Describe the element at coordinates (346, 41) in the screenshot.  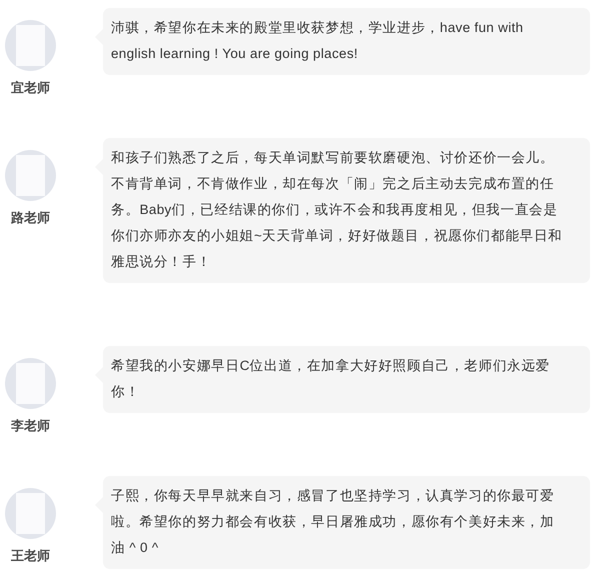
I see `message-bubble: 沛骐，希望你在未来的殿堂里收获梦想，学业进步，have fun with english learning ! You are going places!` at that location.